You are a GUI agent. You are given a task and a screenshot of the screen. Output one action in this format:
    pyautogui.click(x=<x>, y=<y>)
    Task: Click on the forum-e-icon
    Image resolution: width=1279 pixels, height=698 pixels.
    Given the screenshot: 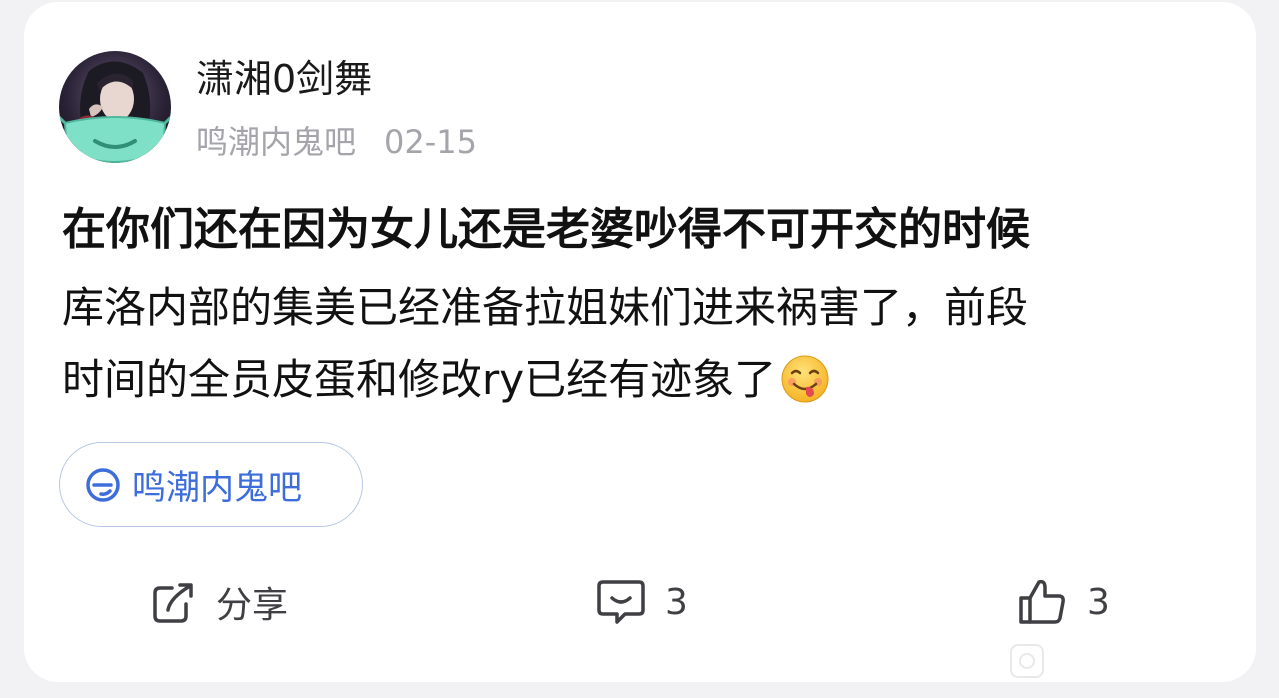 What is the action you would take?
    pyautogui.click(x=103, y=485)
    